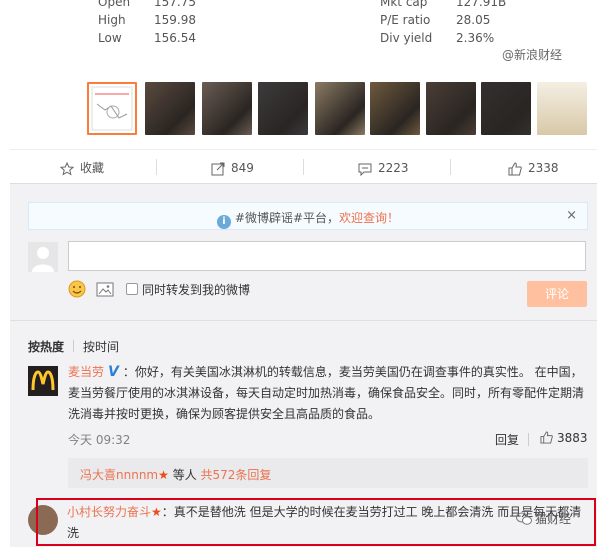  Describe the element at coordinates (473, 20) in the screenshot. I see `stock-value: 28.05` at that location.